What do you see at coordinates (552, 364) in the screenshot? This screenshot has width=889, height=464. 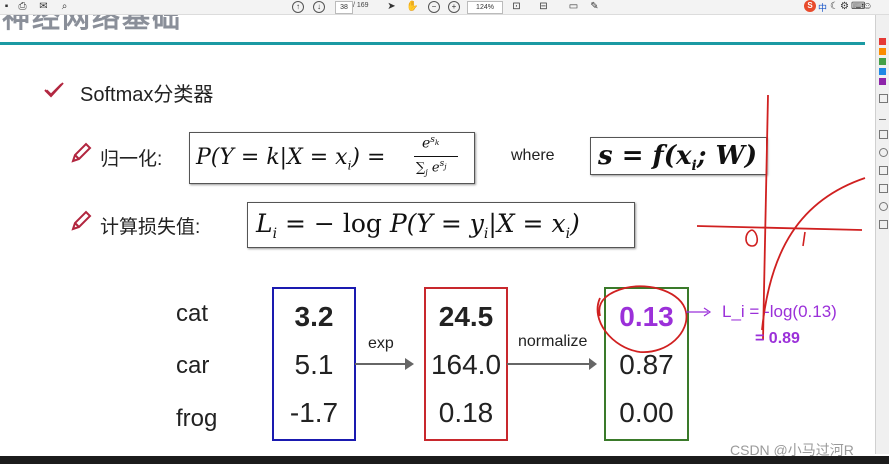 I see `normalize-arrow` at bounding box center [552, 364].